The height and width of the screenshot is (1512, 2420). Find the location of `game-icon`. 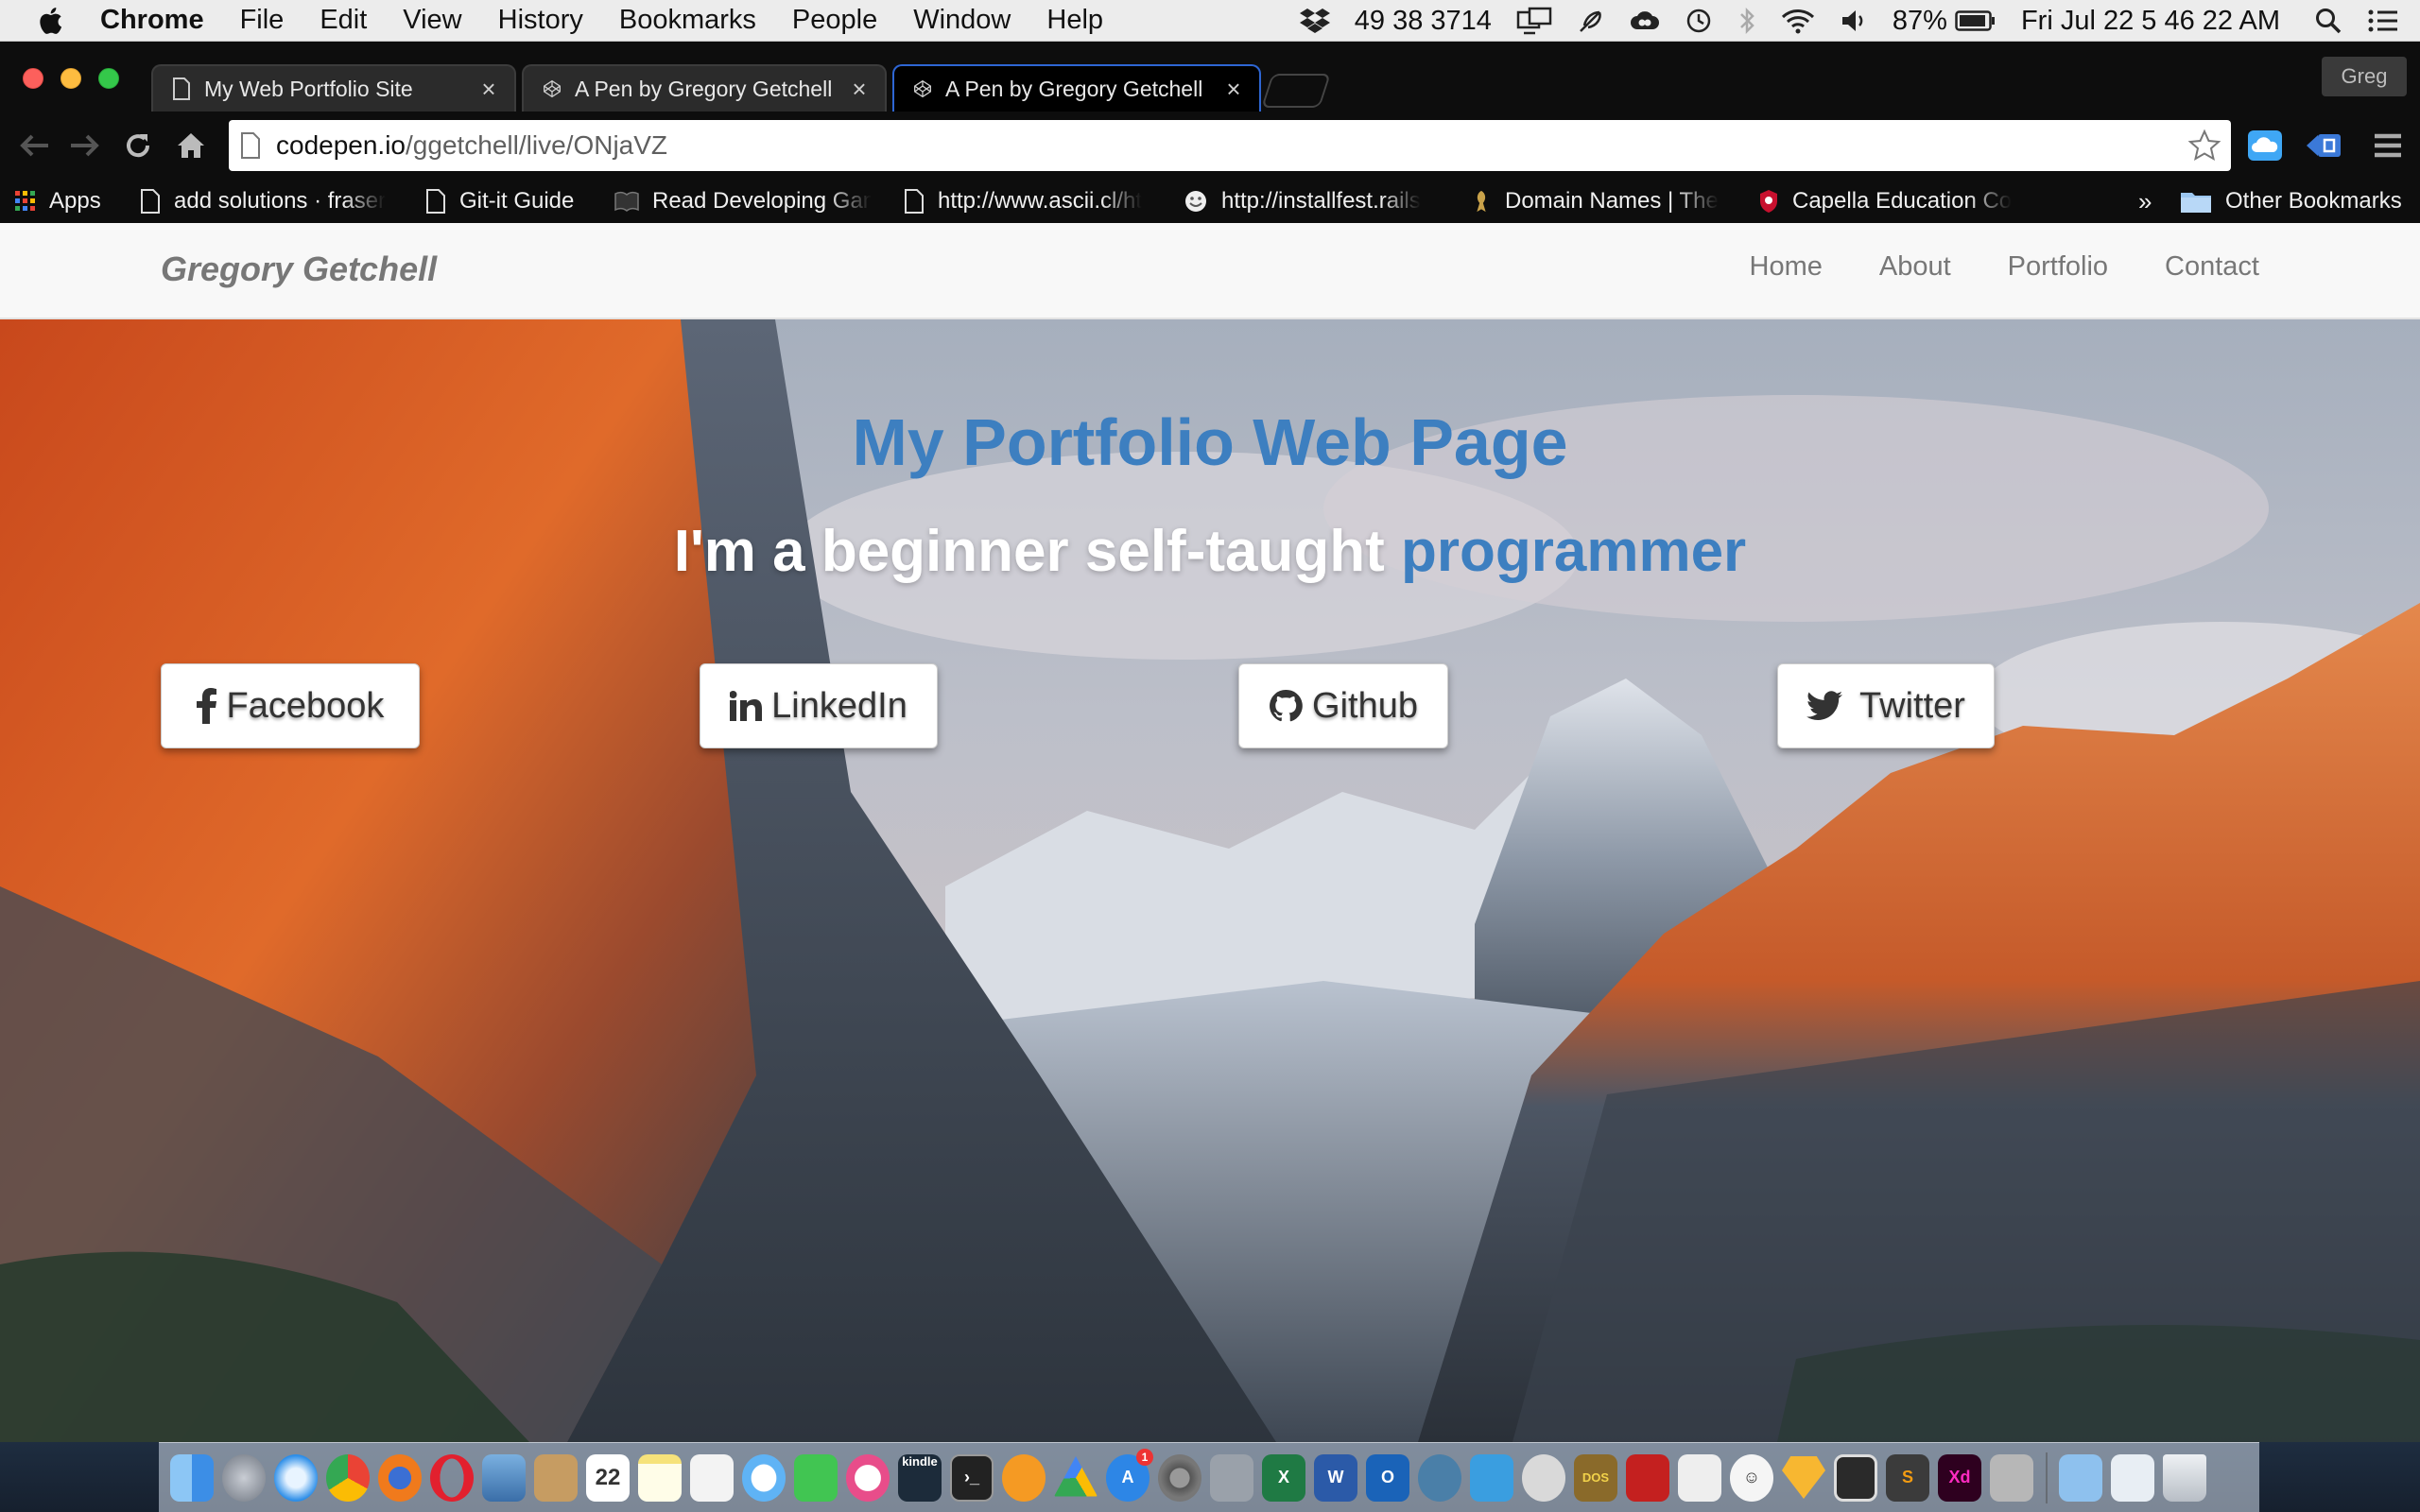

game-icon is located at coordinates (1544, 1477).